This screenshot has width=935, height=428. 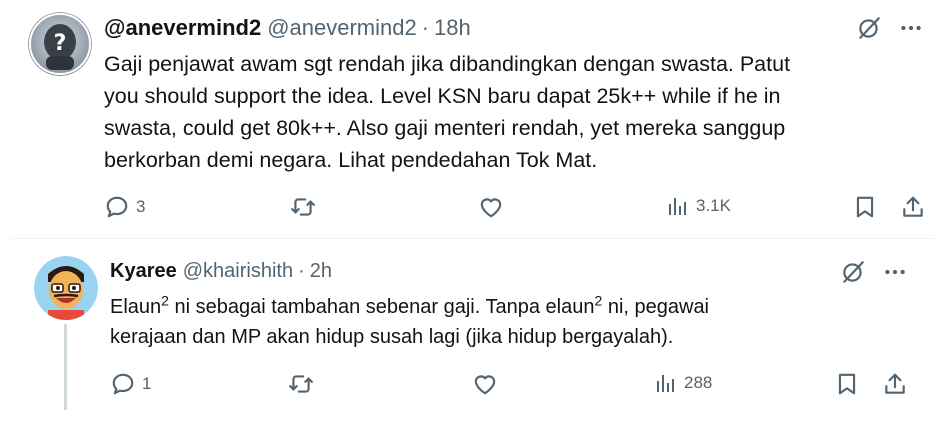 I want to click on views-count: 3.1K, so click(x=713, y=205).